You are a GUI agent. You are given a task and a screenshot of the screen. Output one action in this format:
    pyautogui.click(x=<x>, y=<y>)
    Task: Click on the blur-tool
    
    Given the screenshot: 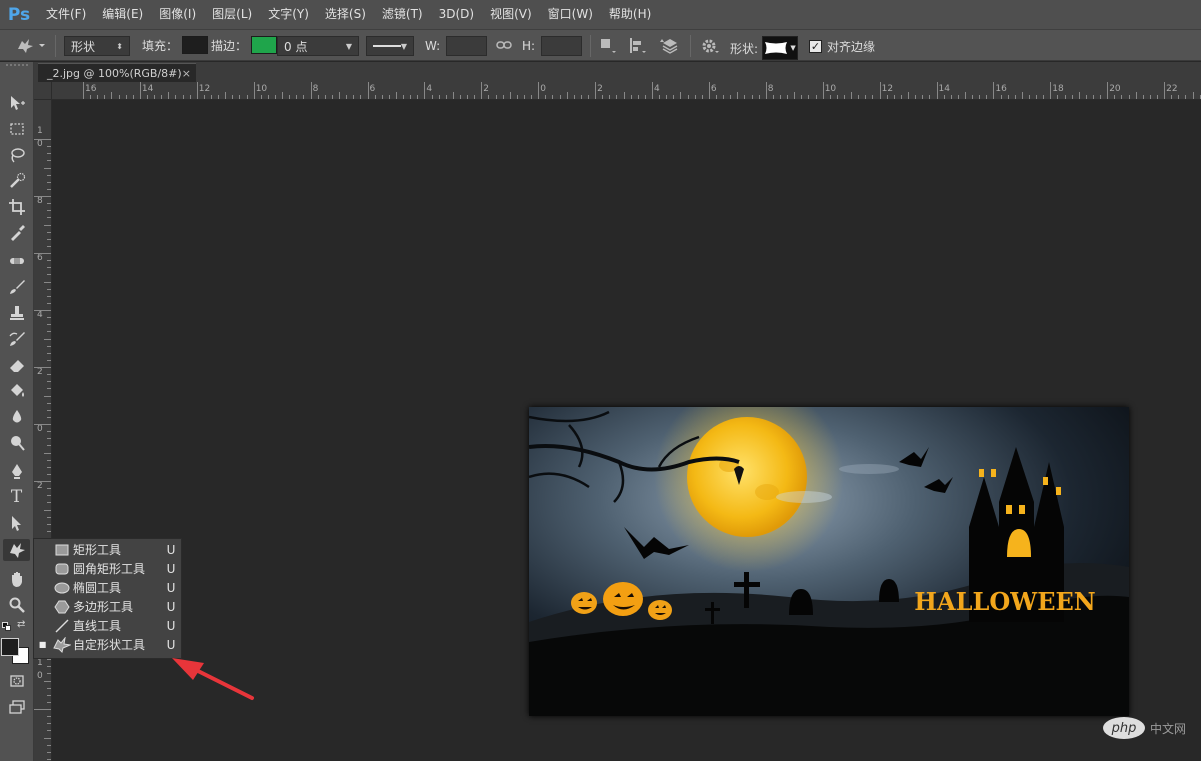 What is the action you would take?
    pyautogui.click(x=16, y=417)
    